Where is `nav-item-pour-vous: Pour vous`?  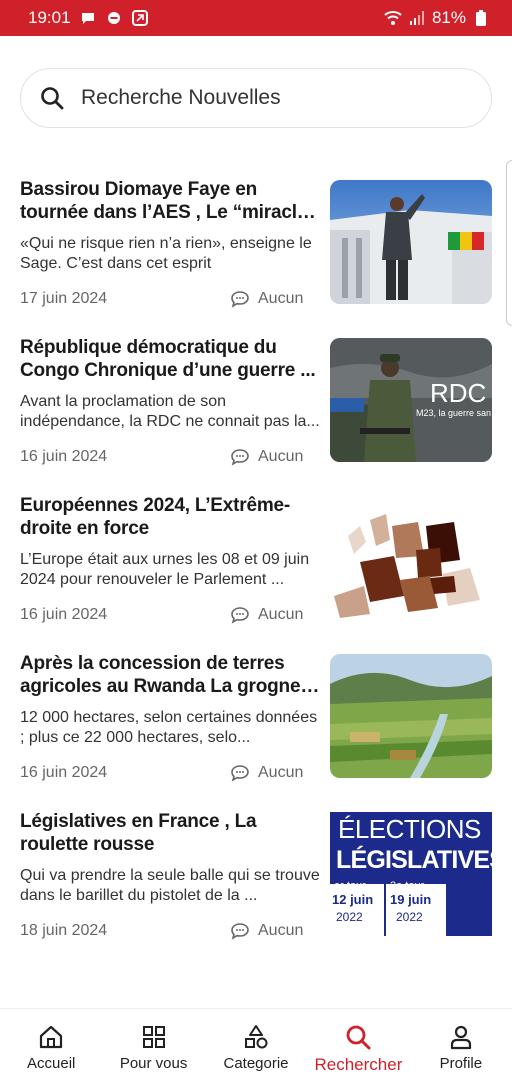 nav-item-pour-vous: Pour vous is located at coordinates (153, 1044).